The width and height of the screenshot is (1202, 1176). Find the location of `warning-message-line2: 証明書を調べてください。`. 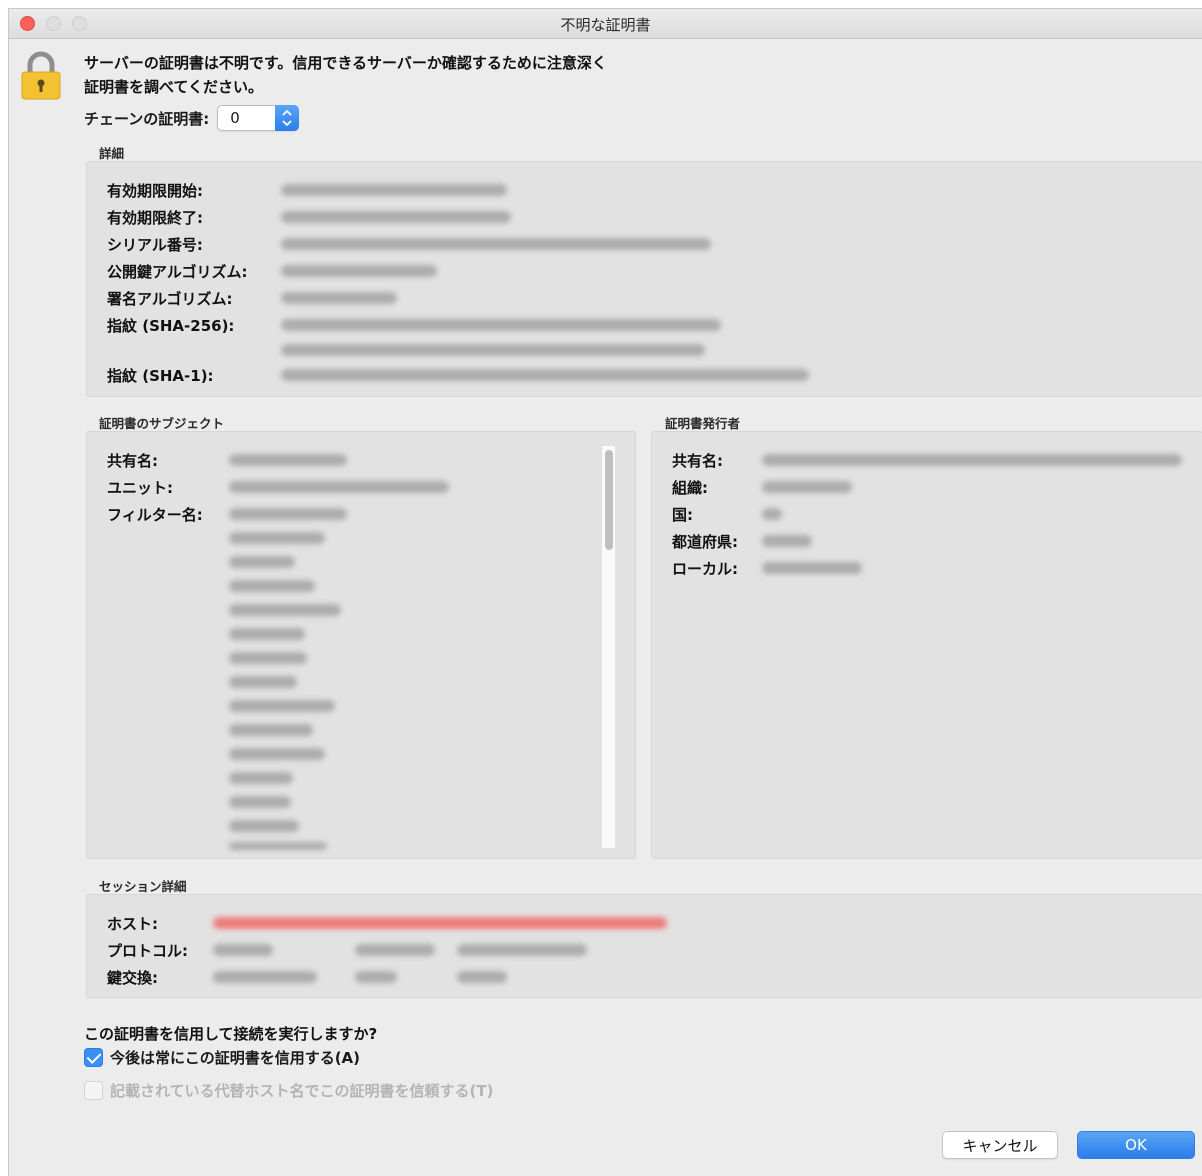

warning-message-line2: 証明書を調べてください。 is located at coordinates (173, 87).